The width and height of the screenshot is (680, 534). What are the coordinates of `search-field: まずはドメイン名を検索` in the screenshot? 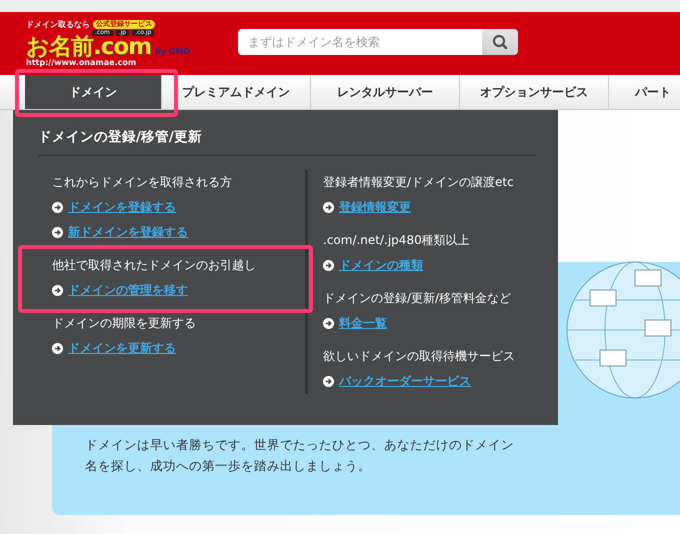 It's located at (360, 41).